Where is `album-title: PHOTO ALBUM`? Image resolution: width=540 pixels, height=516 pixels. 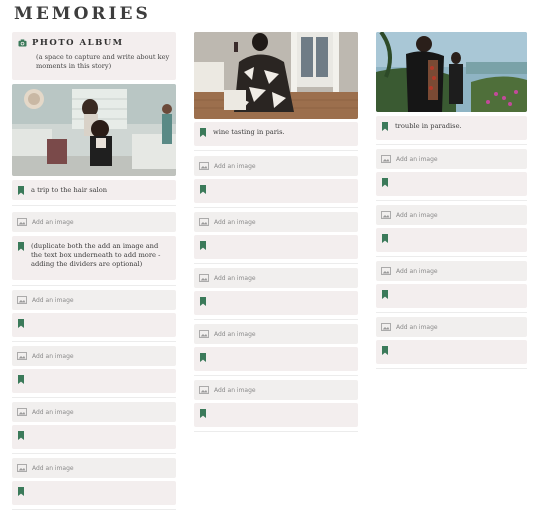 album-title: PHOTO ALBUM is located at coordinates (78, 43).